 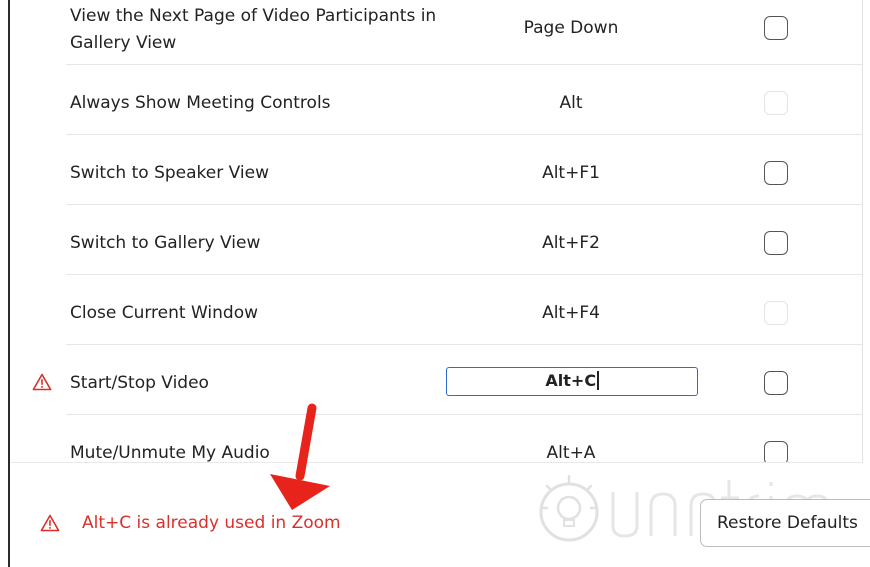 I want to click on shortcut-row: Always Show Meeting Controls Alt, so click(x=436, y=100).